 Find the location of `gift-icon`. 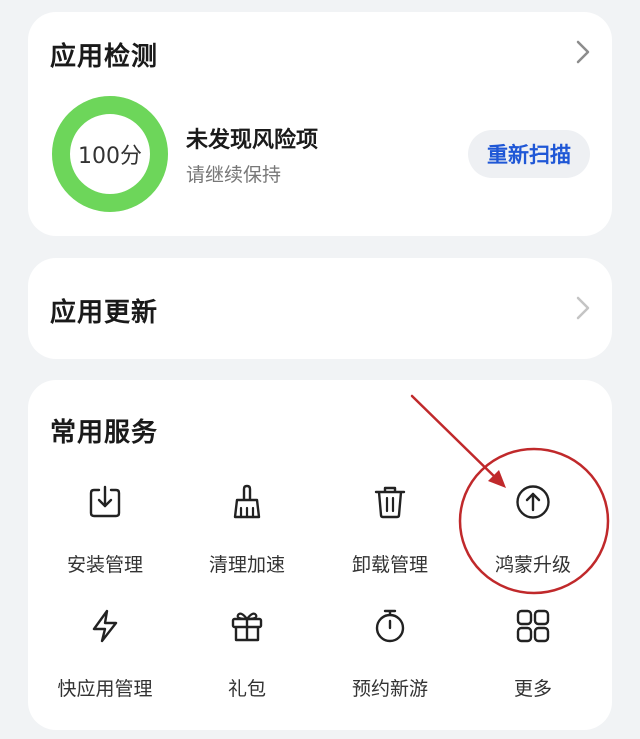

gift-icon is located at coordinates (247, 627).